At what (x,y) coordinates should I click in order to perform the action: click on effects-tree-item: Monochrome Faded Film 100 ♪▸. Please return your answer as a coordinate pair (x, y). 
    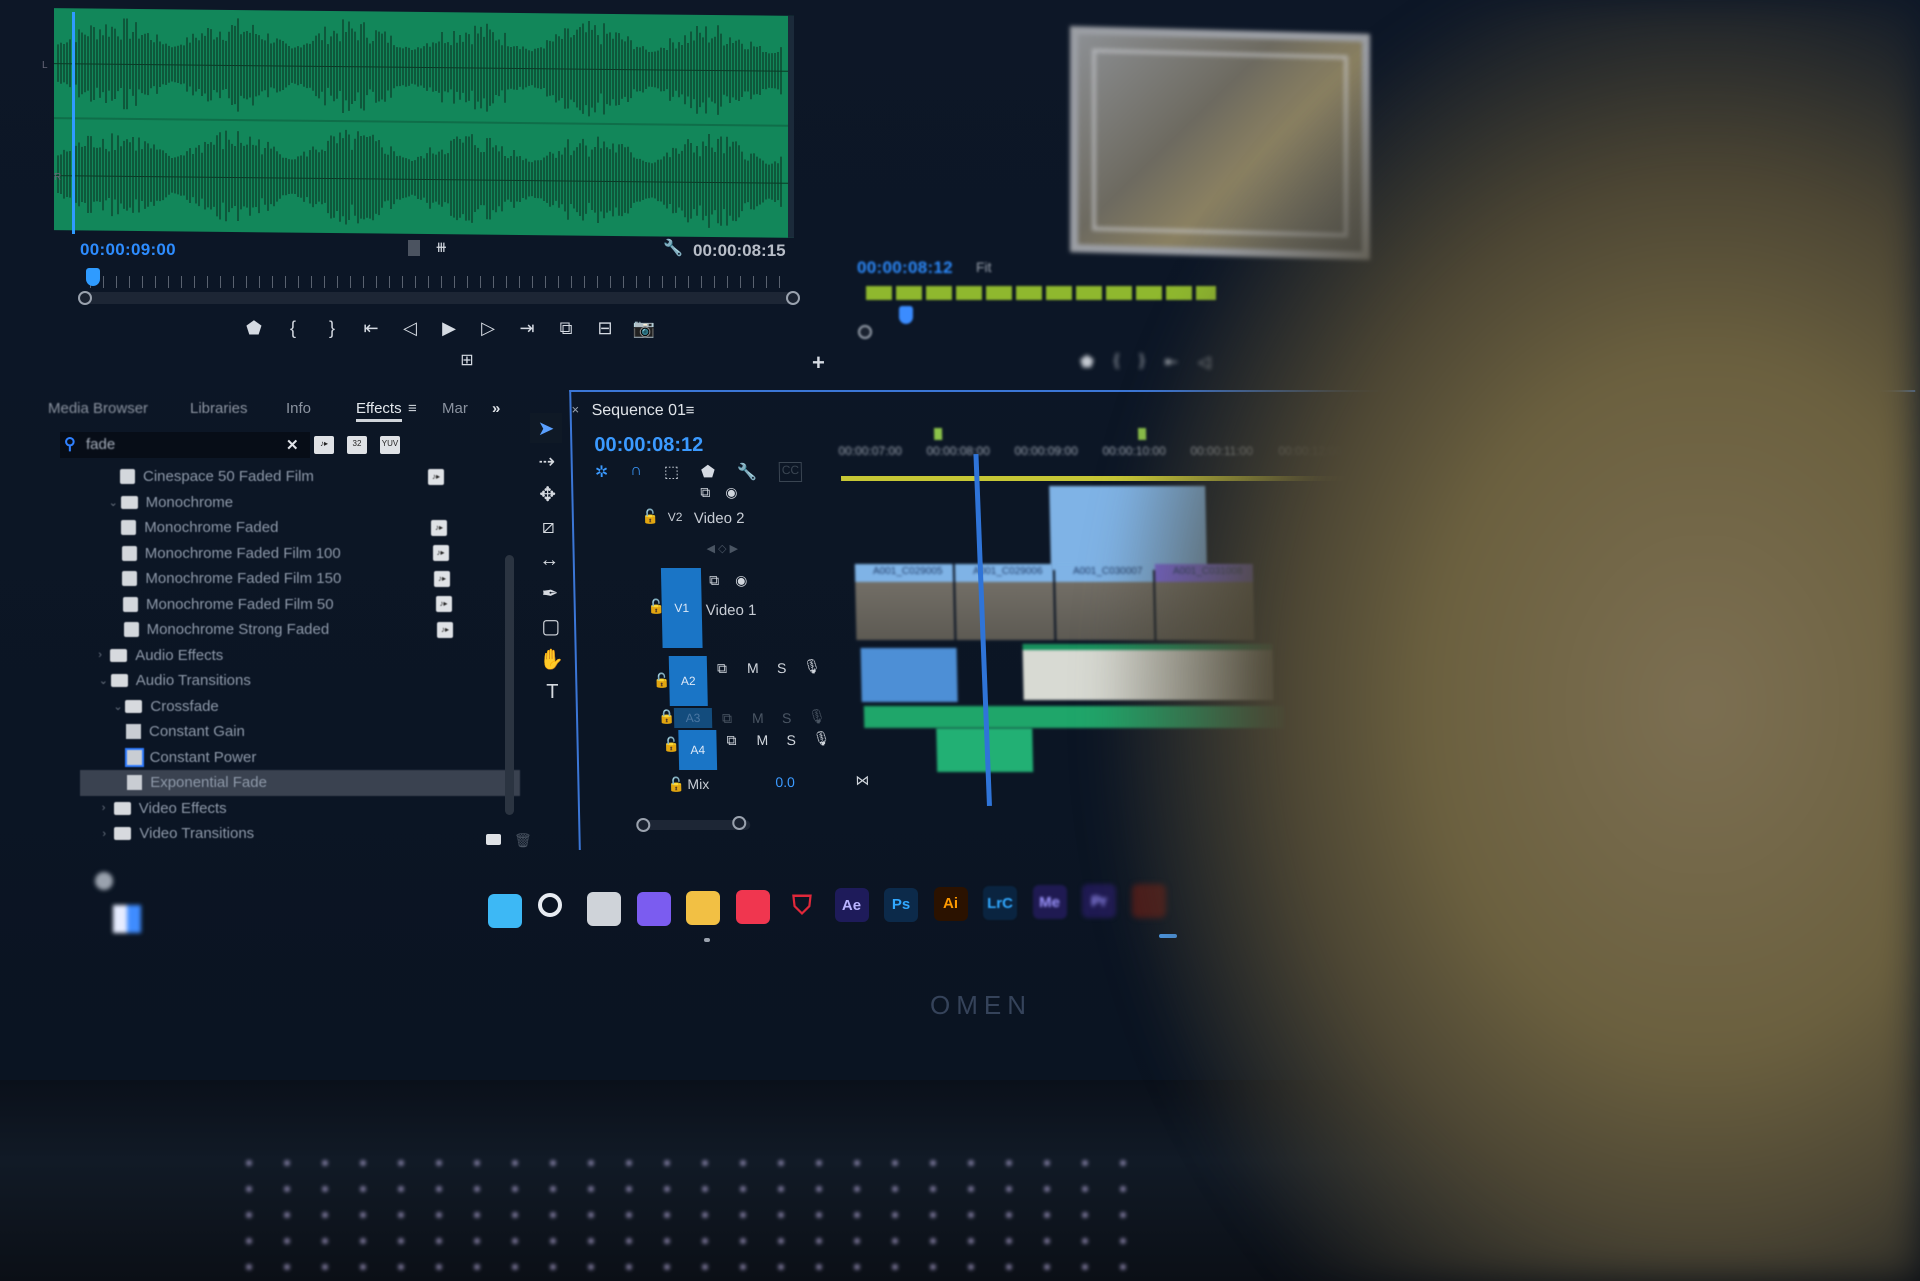
    Looking at the image, I should click on (300, 554).